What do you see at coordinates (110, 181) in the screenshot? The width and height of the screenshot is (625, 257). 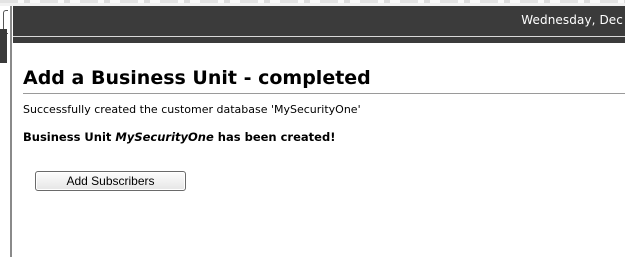 I see `add-subscribers-button: Add Subscribers` at bounding box center [110, 181].